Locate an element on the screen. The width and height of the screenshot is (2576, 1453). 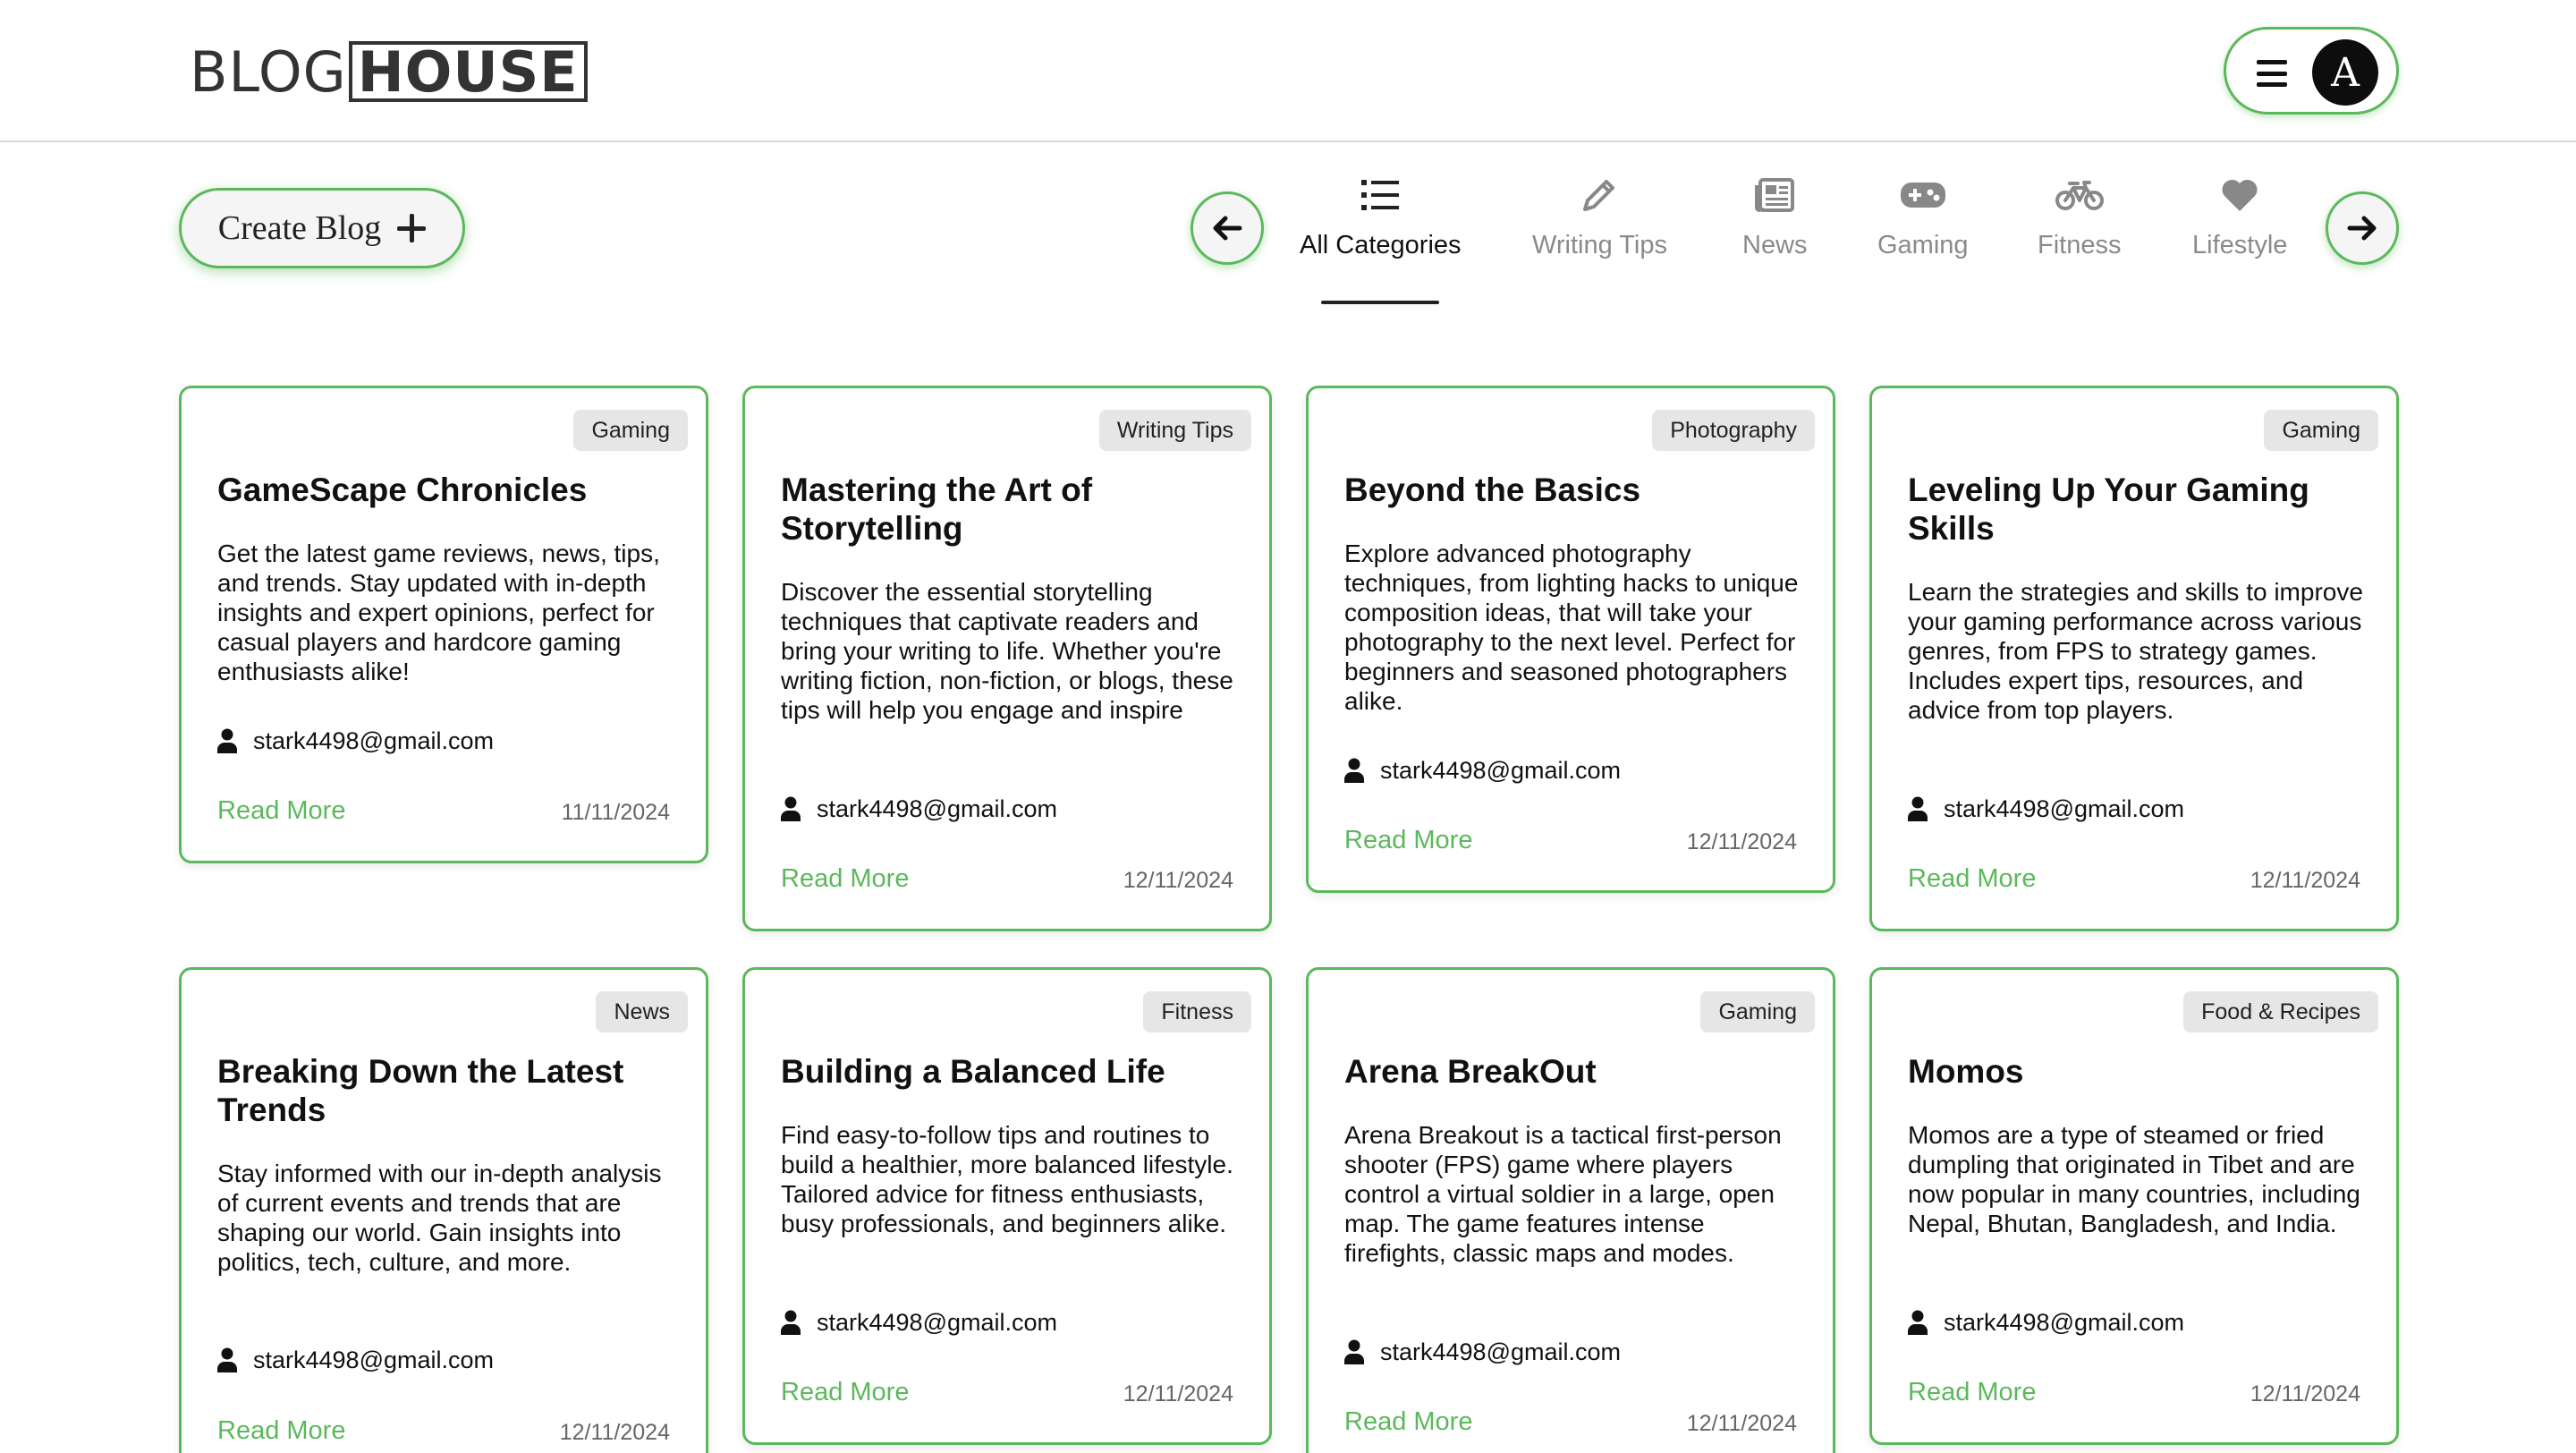
category-badge: Fitness is located at coordinates (1197, 1011).